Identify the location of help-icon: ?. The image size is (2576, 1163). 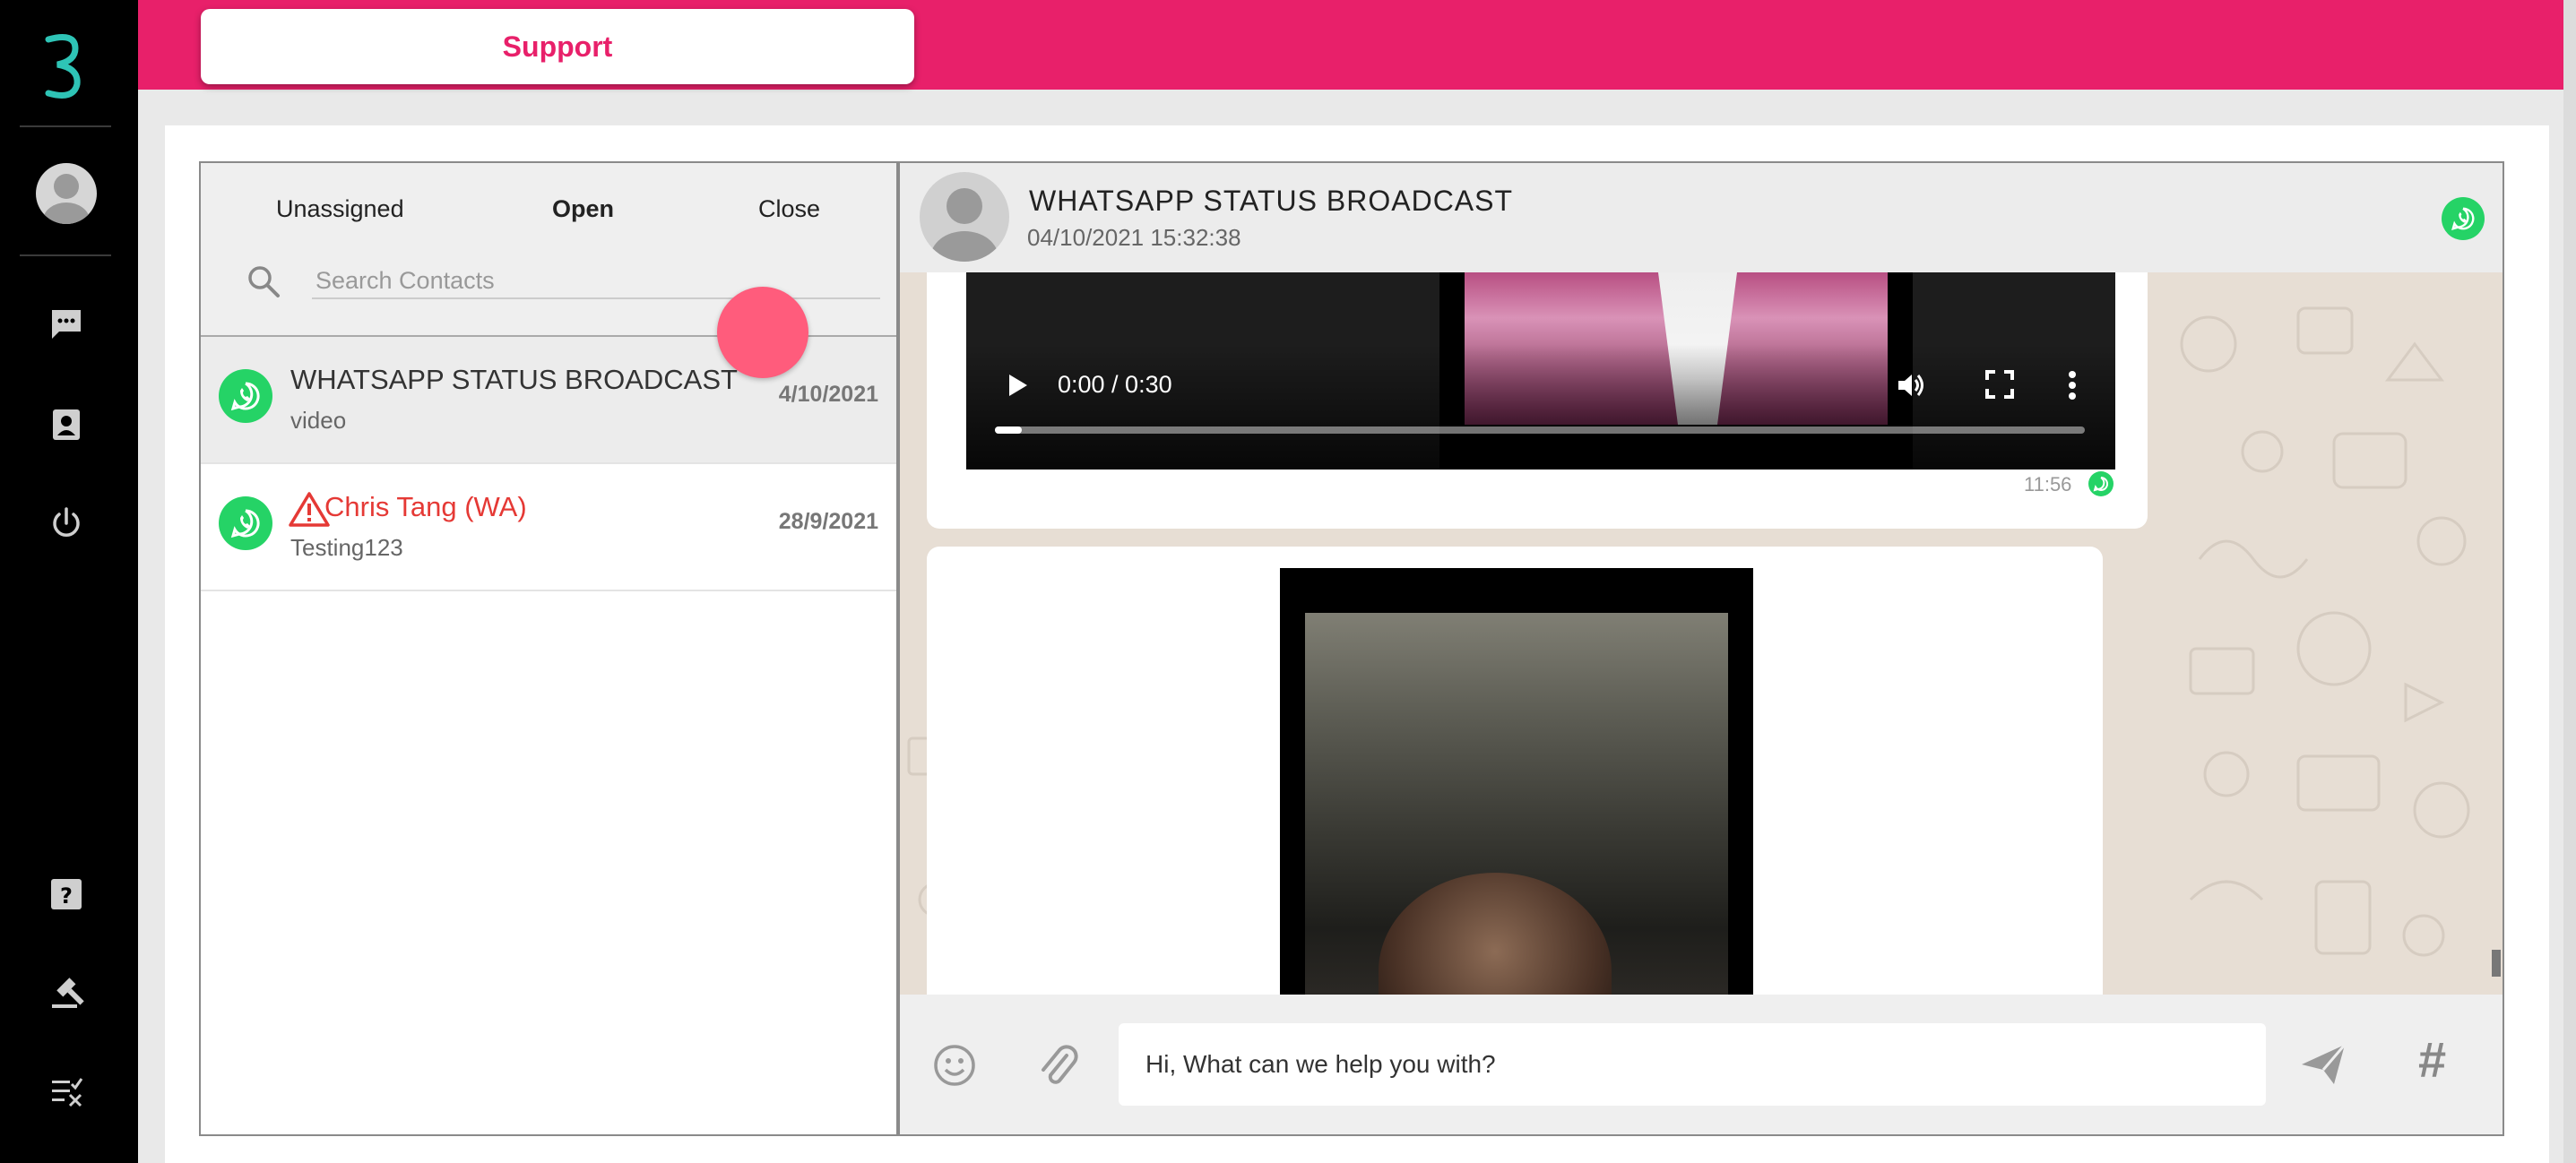
(66, 894).